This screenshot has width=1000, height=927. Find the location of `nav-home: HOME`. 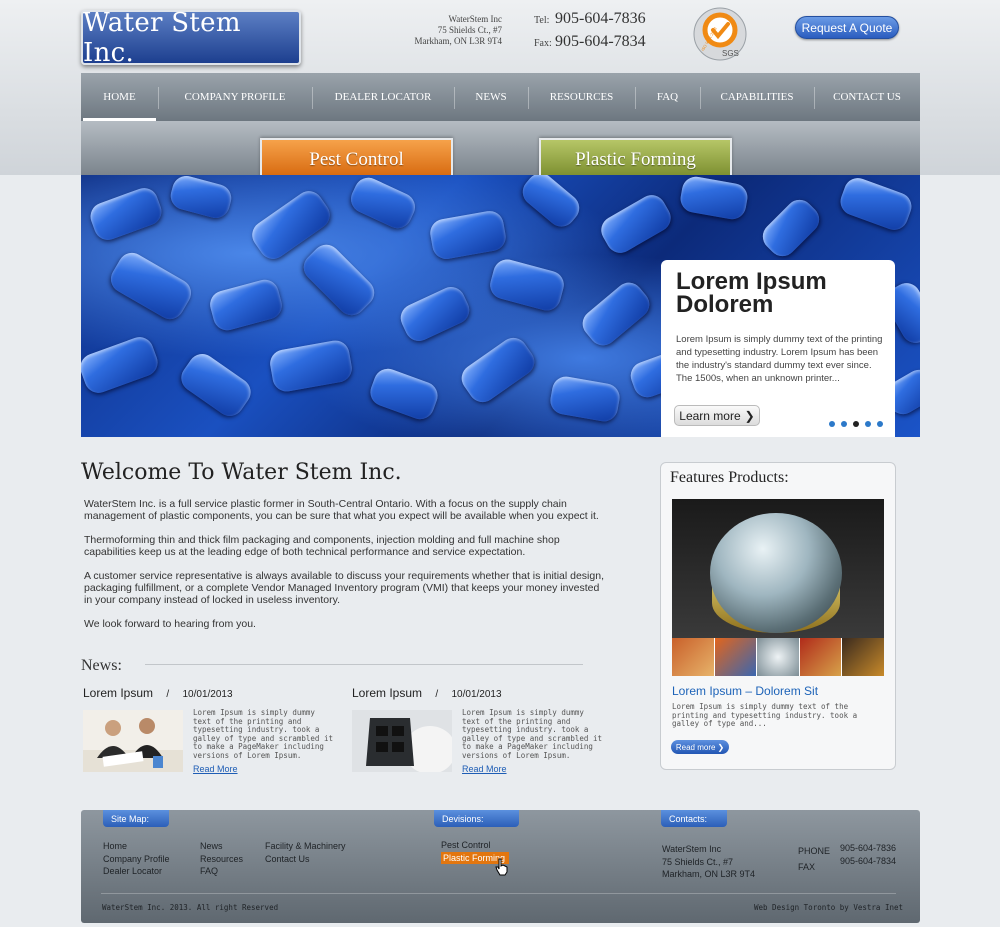

nav-home: HOME is located at coordinates (119, 97).